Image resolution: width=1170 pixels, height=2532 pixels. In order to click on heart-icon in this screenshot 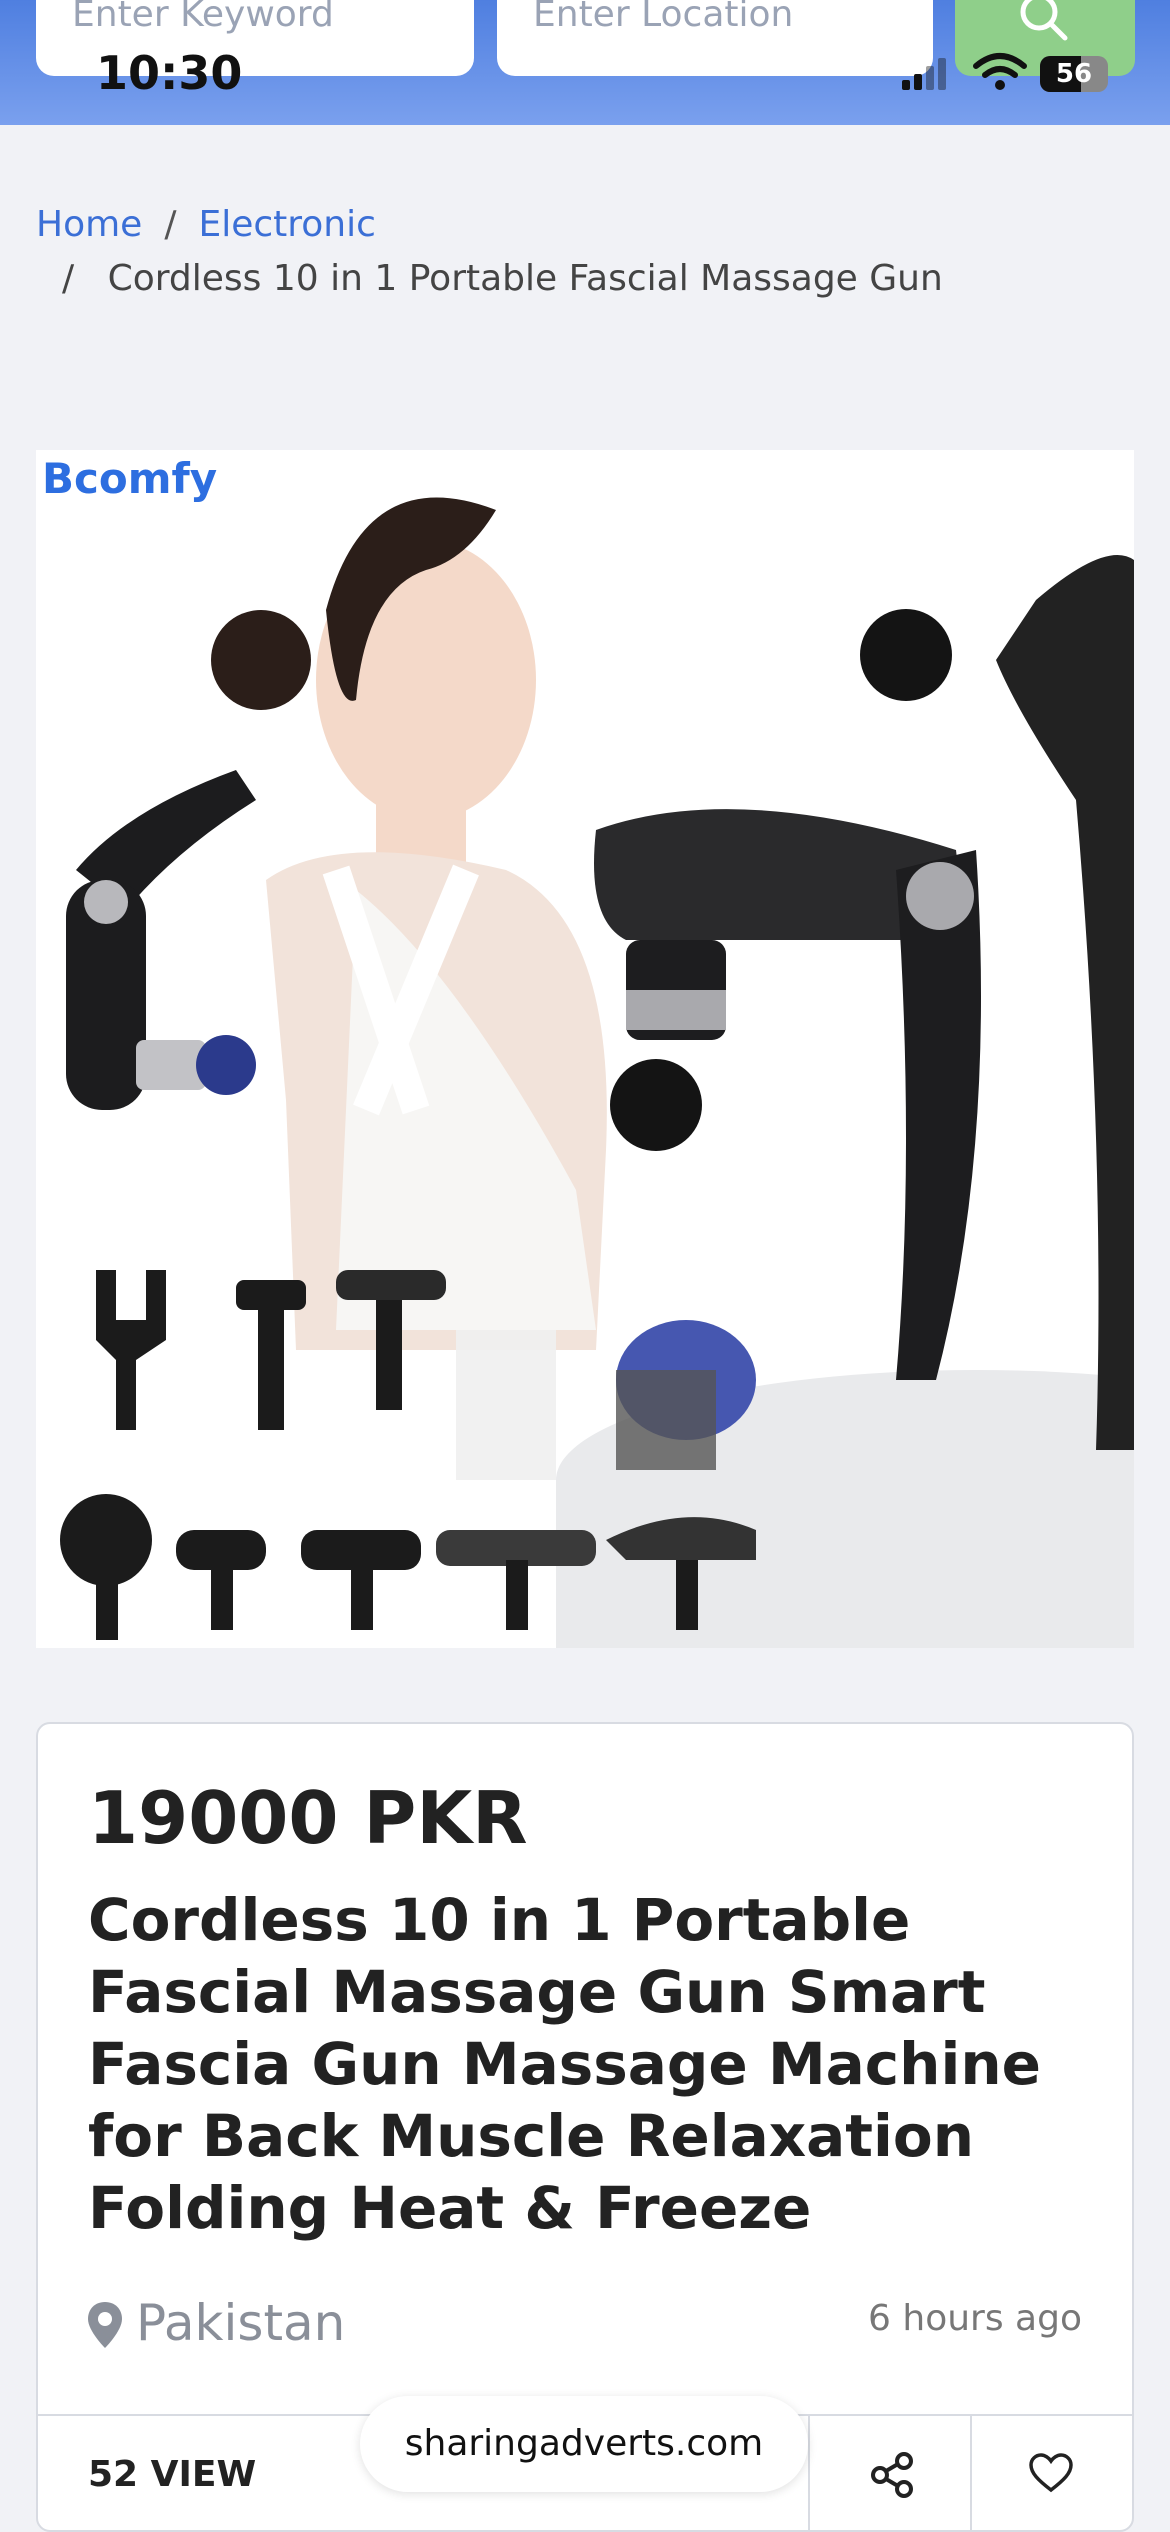, I will do `click(1051, 2473)`.